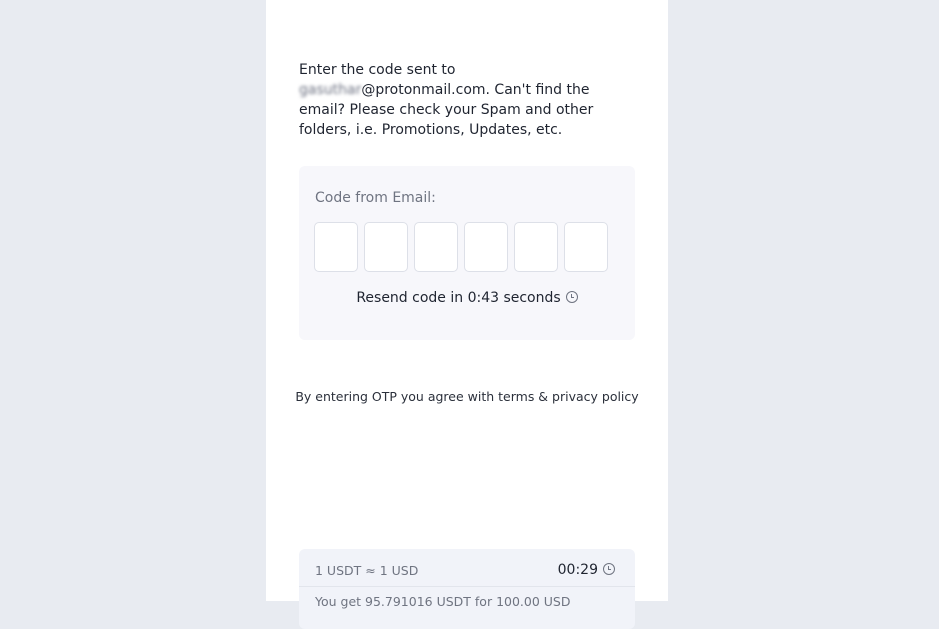 The height and width of the screenshot is (629, 939). I want to click on get-amount-text: You get 95.791016 USDT for 100.00 USD, so click(443, 601).